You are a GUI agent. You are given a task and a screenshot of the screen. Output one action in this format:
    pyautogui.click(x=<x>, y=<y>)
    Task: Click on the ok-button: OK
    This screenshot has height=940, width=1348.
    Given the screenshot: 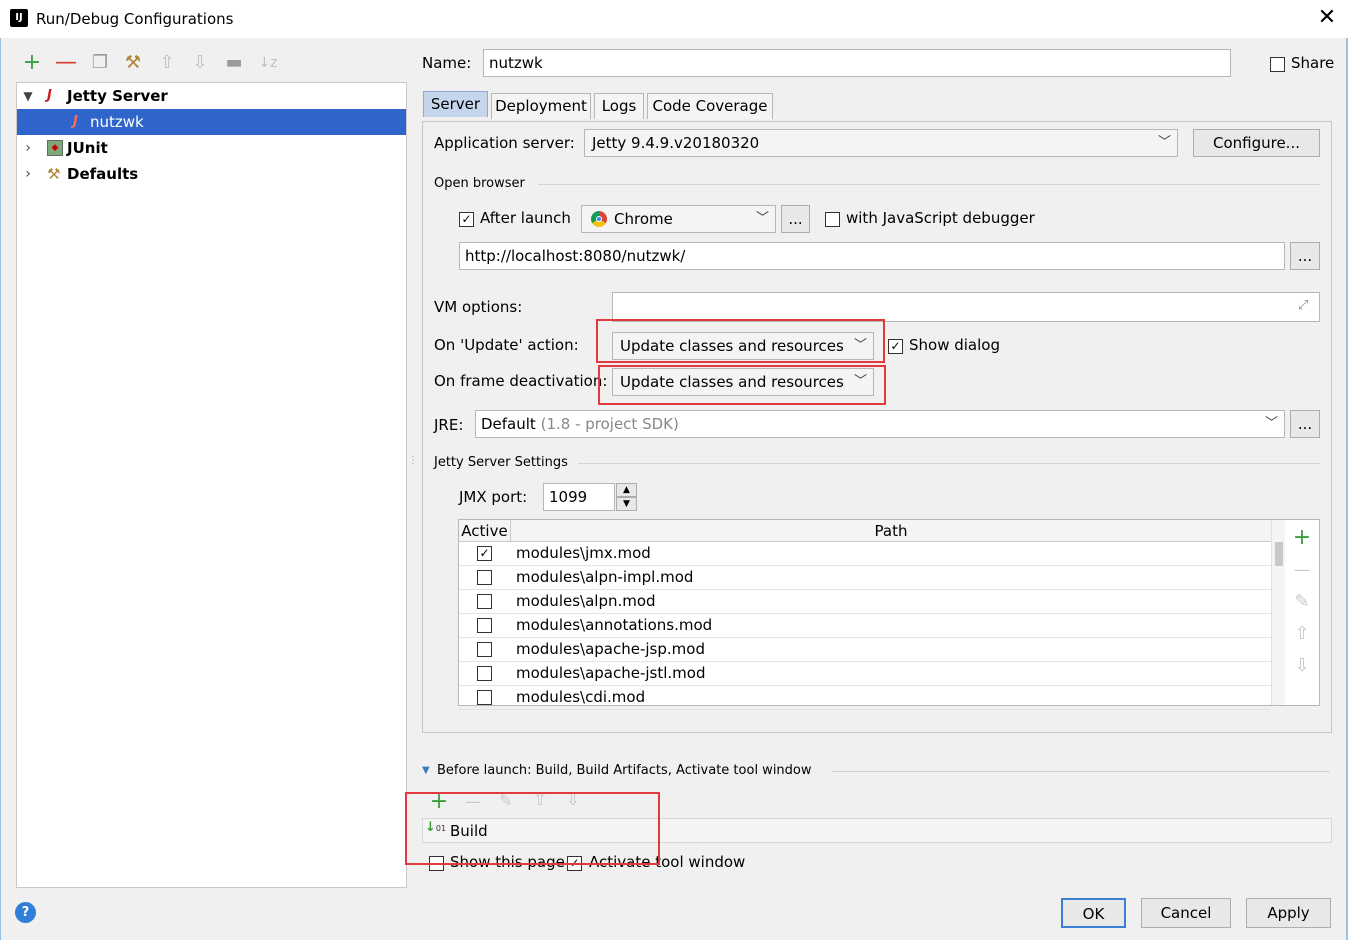 What is the action you would take?
    pyautogui.click(x=1093, y=913)
    